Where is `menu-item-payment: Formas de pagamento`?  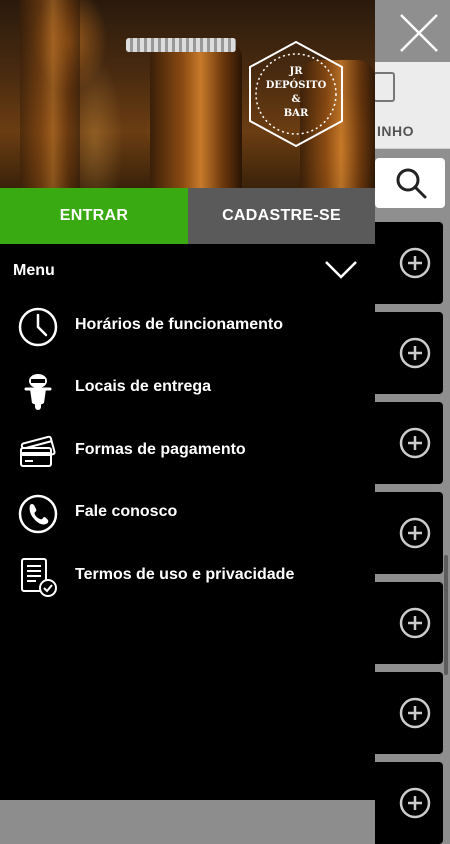
menu-item-payment: Formas de pagamento is located at coordinates (187, 451).